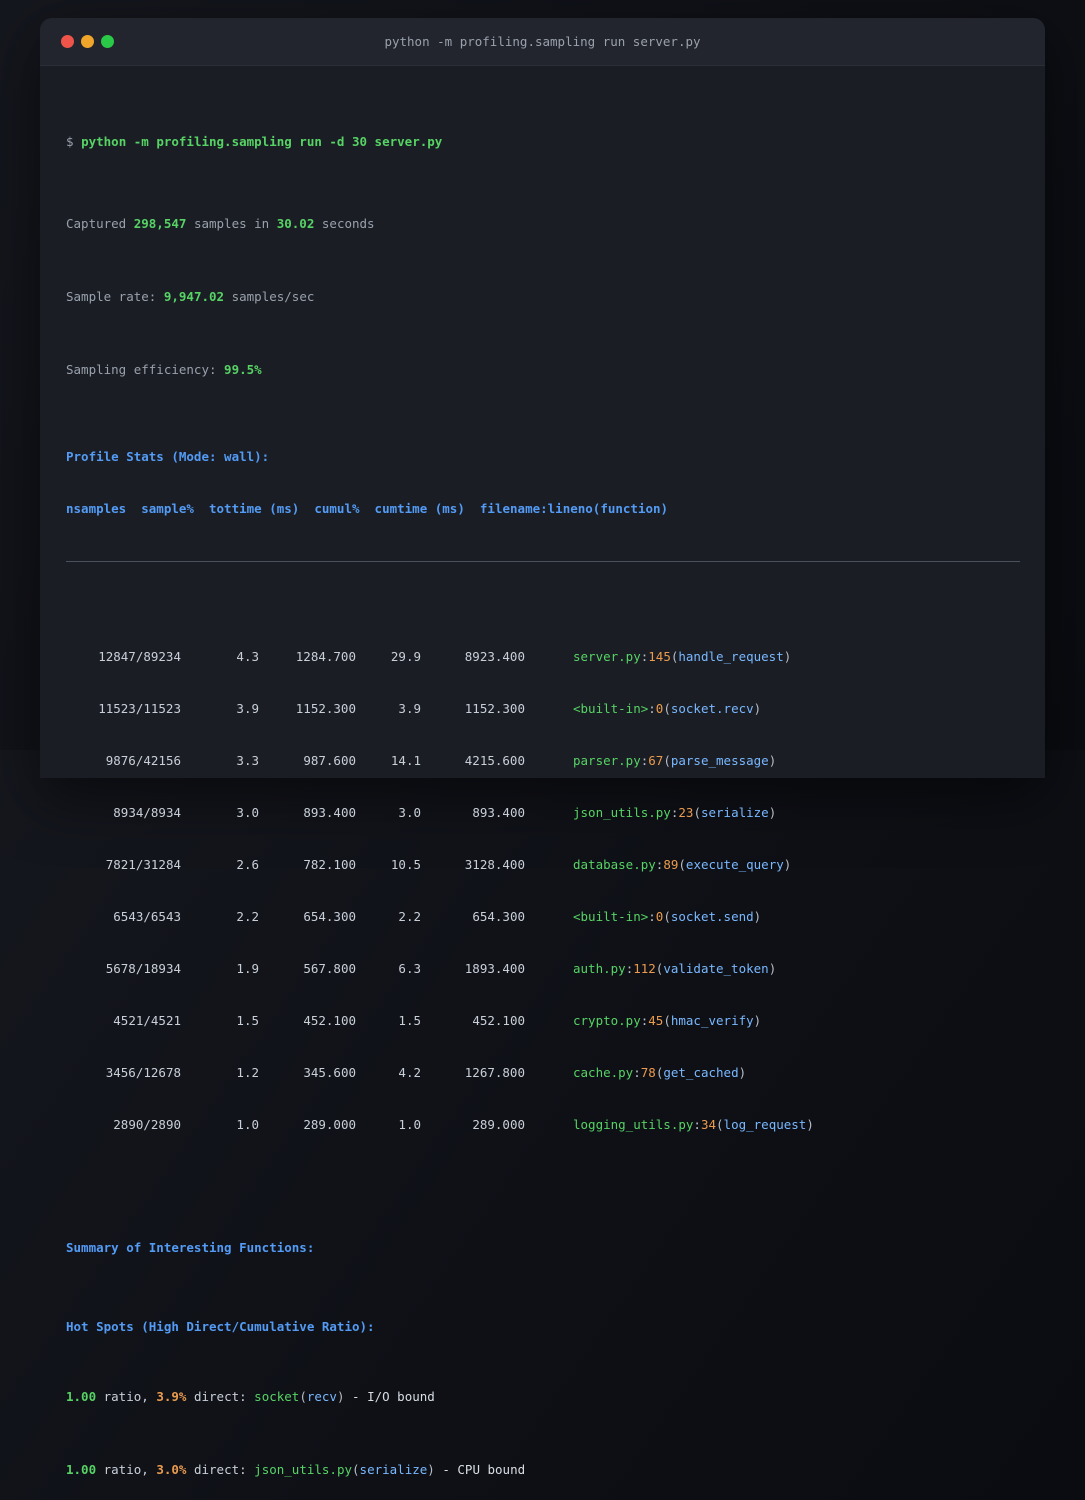  I want to click on stat-lineno: 0, so click(659, 916).